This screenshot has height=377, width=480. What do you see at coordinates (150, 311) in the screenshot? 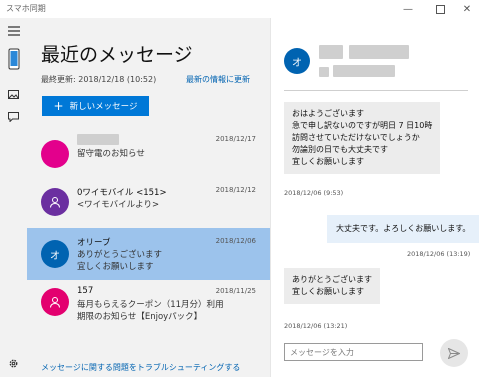
I see `message-preview: 毎月もらえるクーポン（11月分）利用 期限のお知らせ【Enjoyパック】` at bounding box center [150, 311].